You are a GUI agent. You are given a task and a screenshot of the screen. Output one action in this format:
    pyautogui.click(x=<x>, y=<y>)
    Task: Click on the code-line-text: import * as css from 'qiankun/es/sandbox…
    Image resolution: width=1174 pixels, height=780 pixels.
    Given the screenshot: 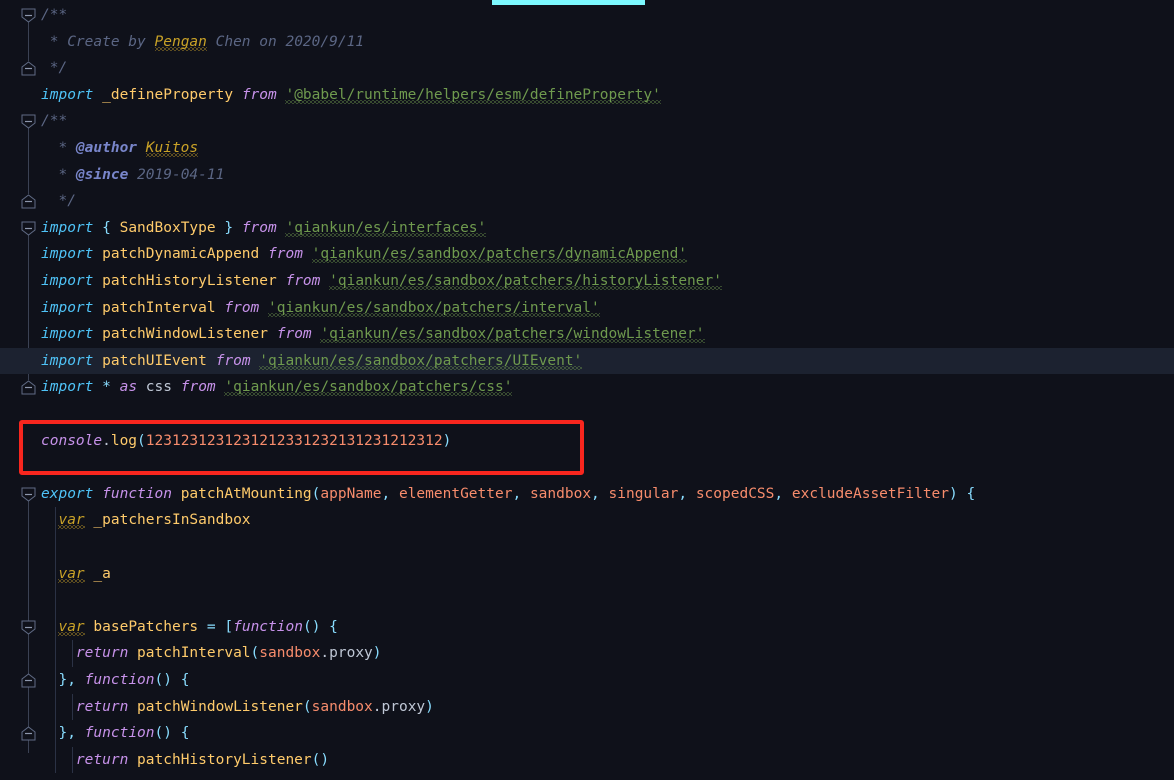 What is the action you would take?
    pyautogui.click(x=277, y=387)
    